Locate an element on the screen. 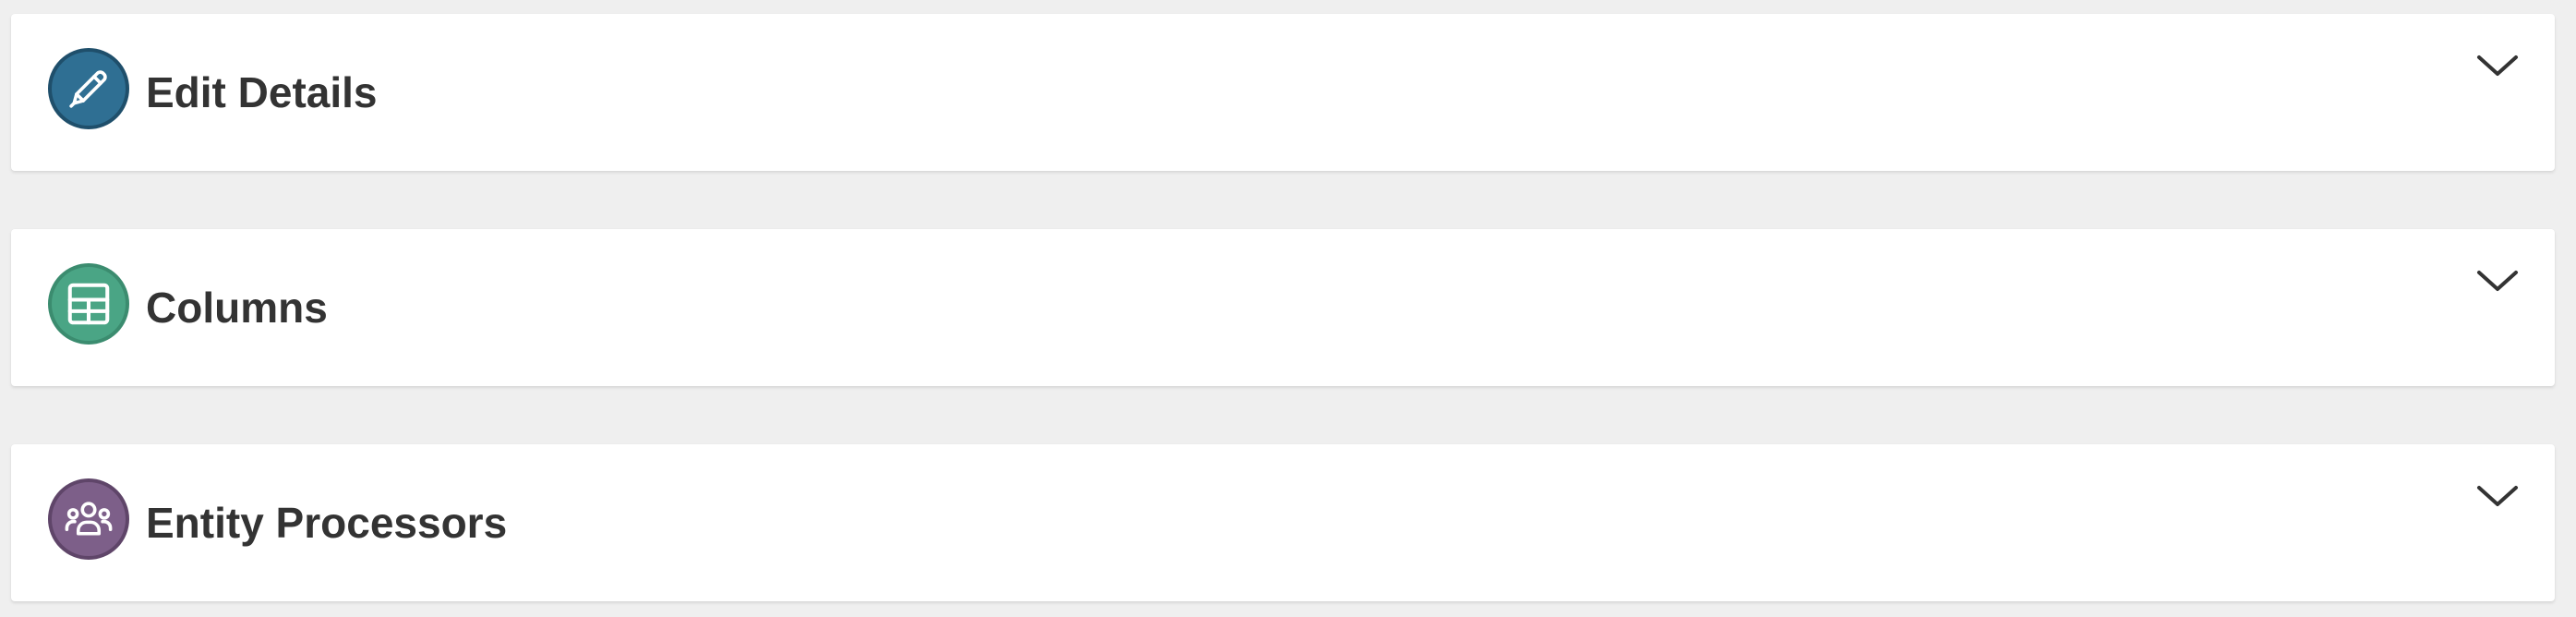 Image resolution: width=2576 pixels, height=617 pixels. section-title-edit-details: Edit Details is located at coordinates (262, 92).